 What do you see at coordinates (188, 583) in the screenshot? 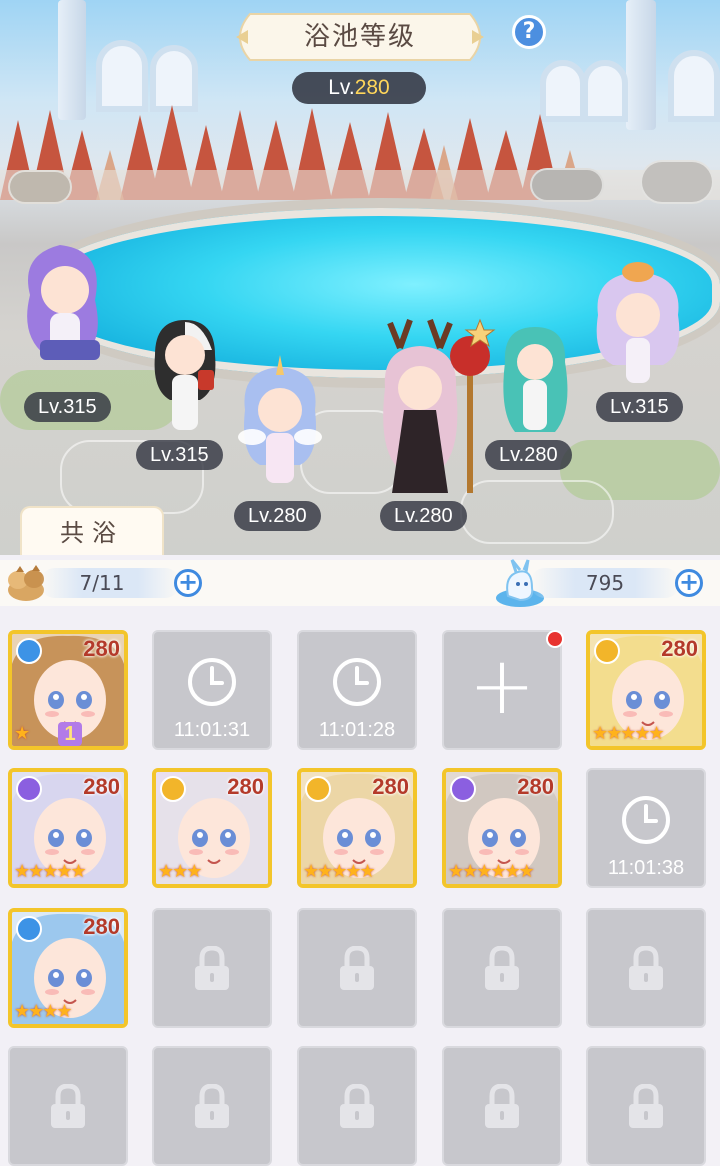
I see `add-capacity-button: +` at bounding box center [188, 583].